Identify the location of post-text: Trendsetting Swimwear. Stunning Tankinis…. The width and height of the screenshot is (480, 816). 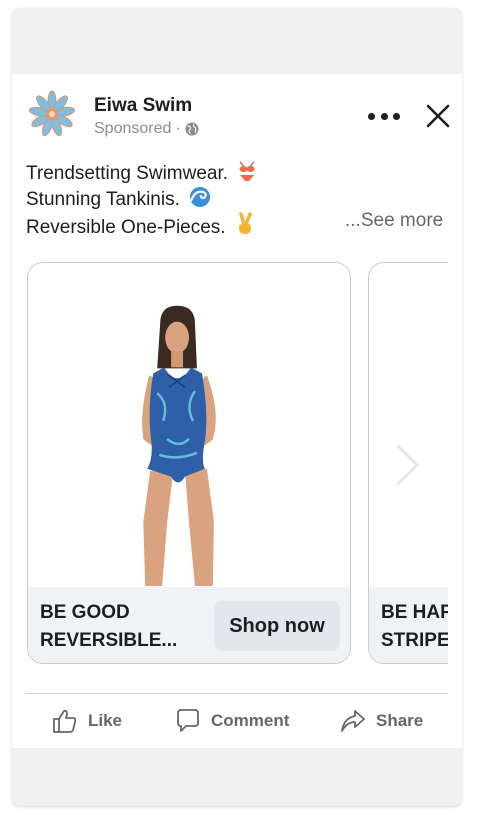
(141, 200).